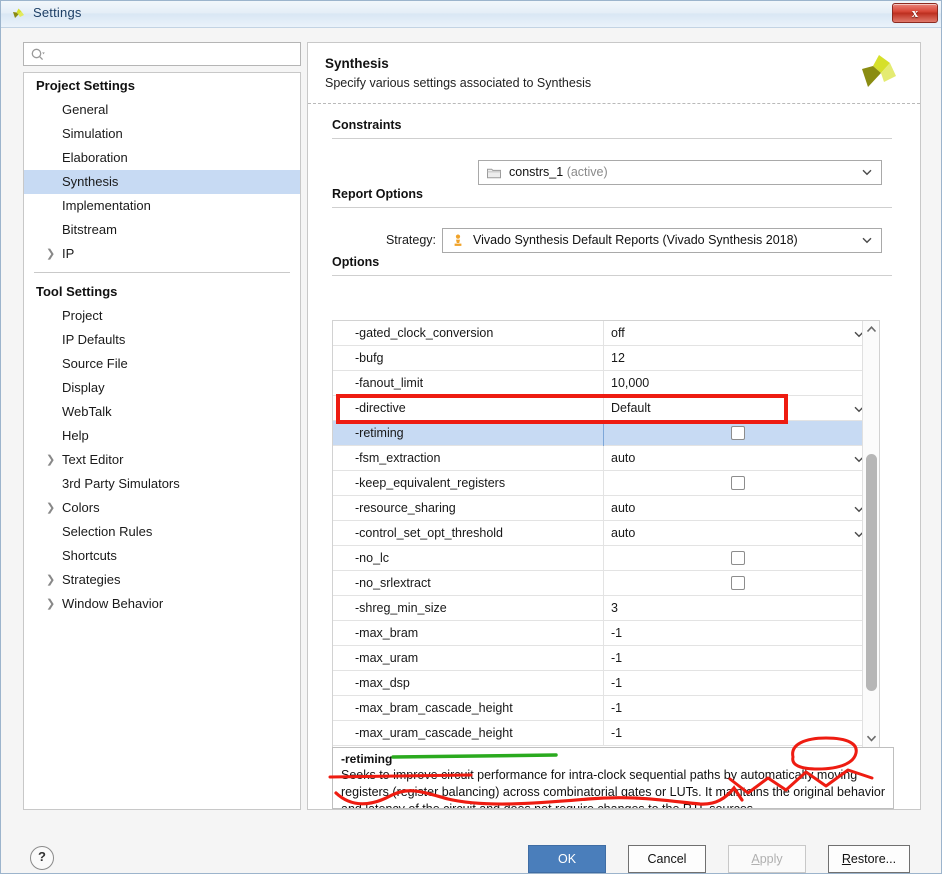  I want to click on scrollbar-thumb, so click(871, 572).